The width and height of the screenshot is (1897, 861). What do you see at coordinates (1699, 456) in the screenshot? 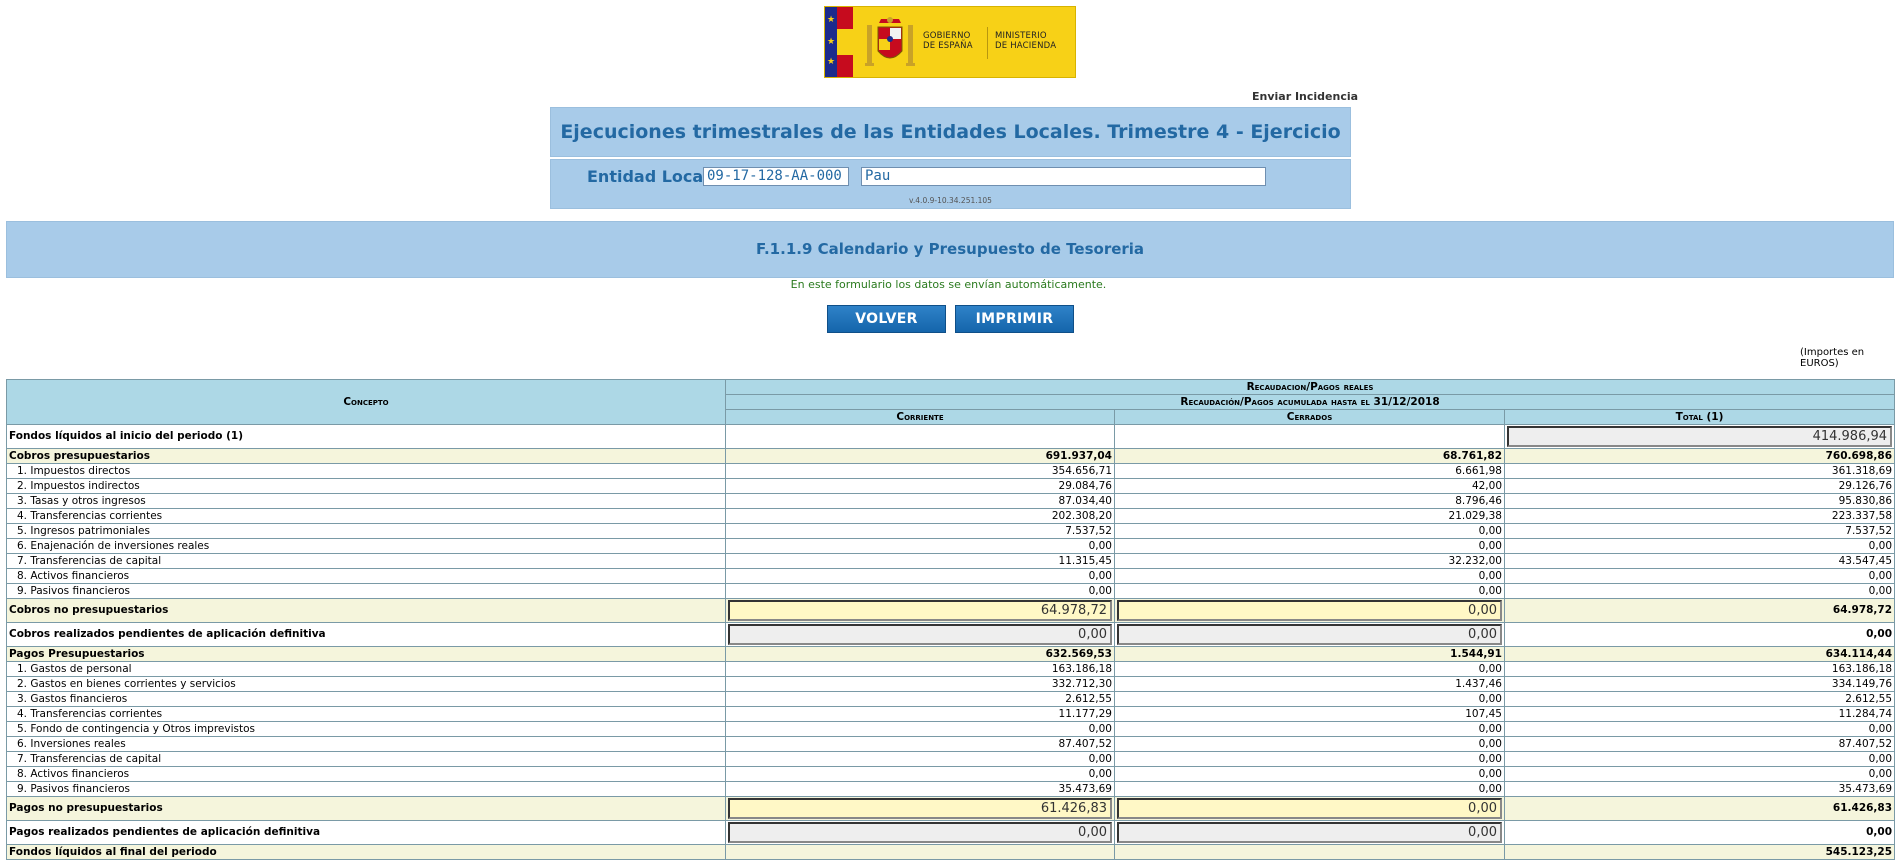
I see `cell-total: 760.698,86` at bounding box center [1699, 456].